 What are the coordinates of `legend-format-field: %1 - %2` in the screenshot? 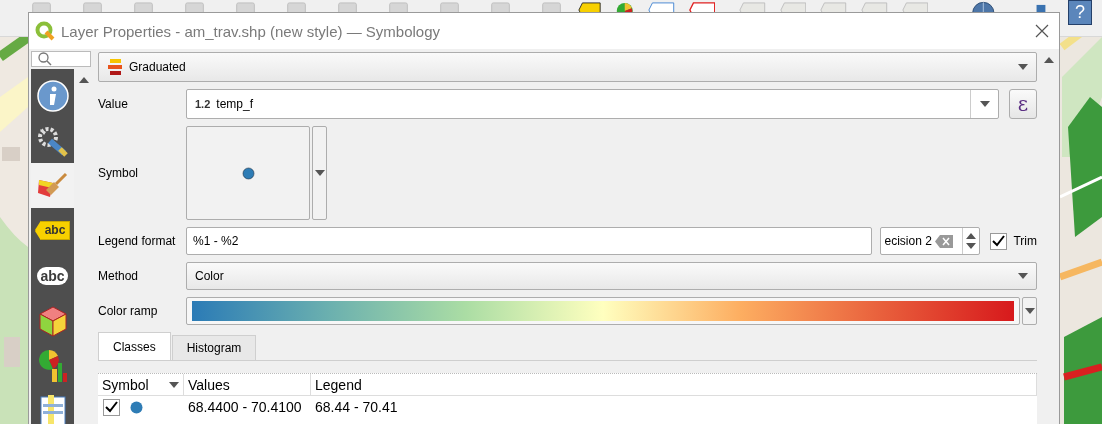 It's located at (529, 241).